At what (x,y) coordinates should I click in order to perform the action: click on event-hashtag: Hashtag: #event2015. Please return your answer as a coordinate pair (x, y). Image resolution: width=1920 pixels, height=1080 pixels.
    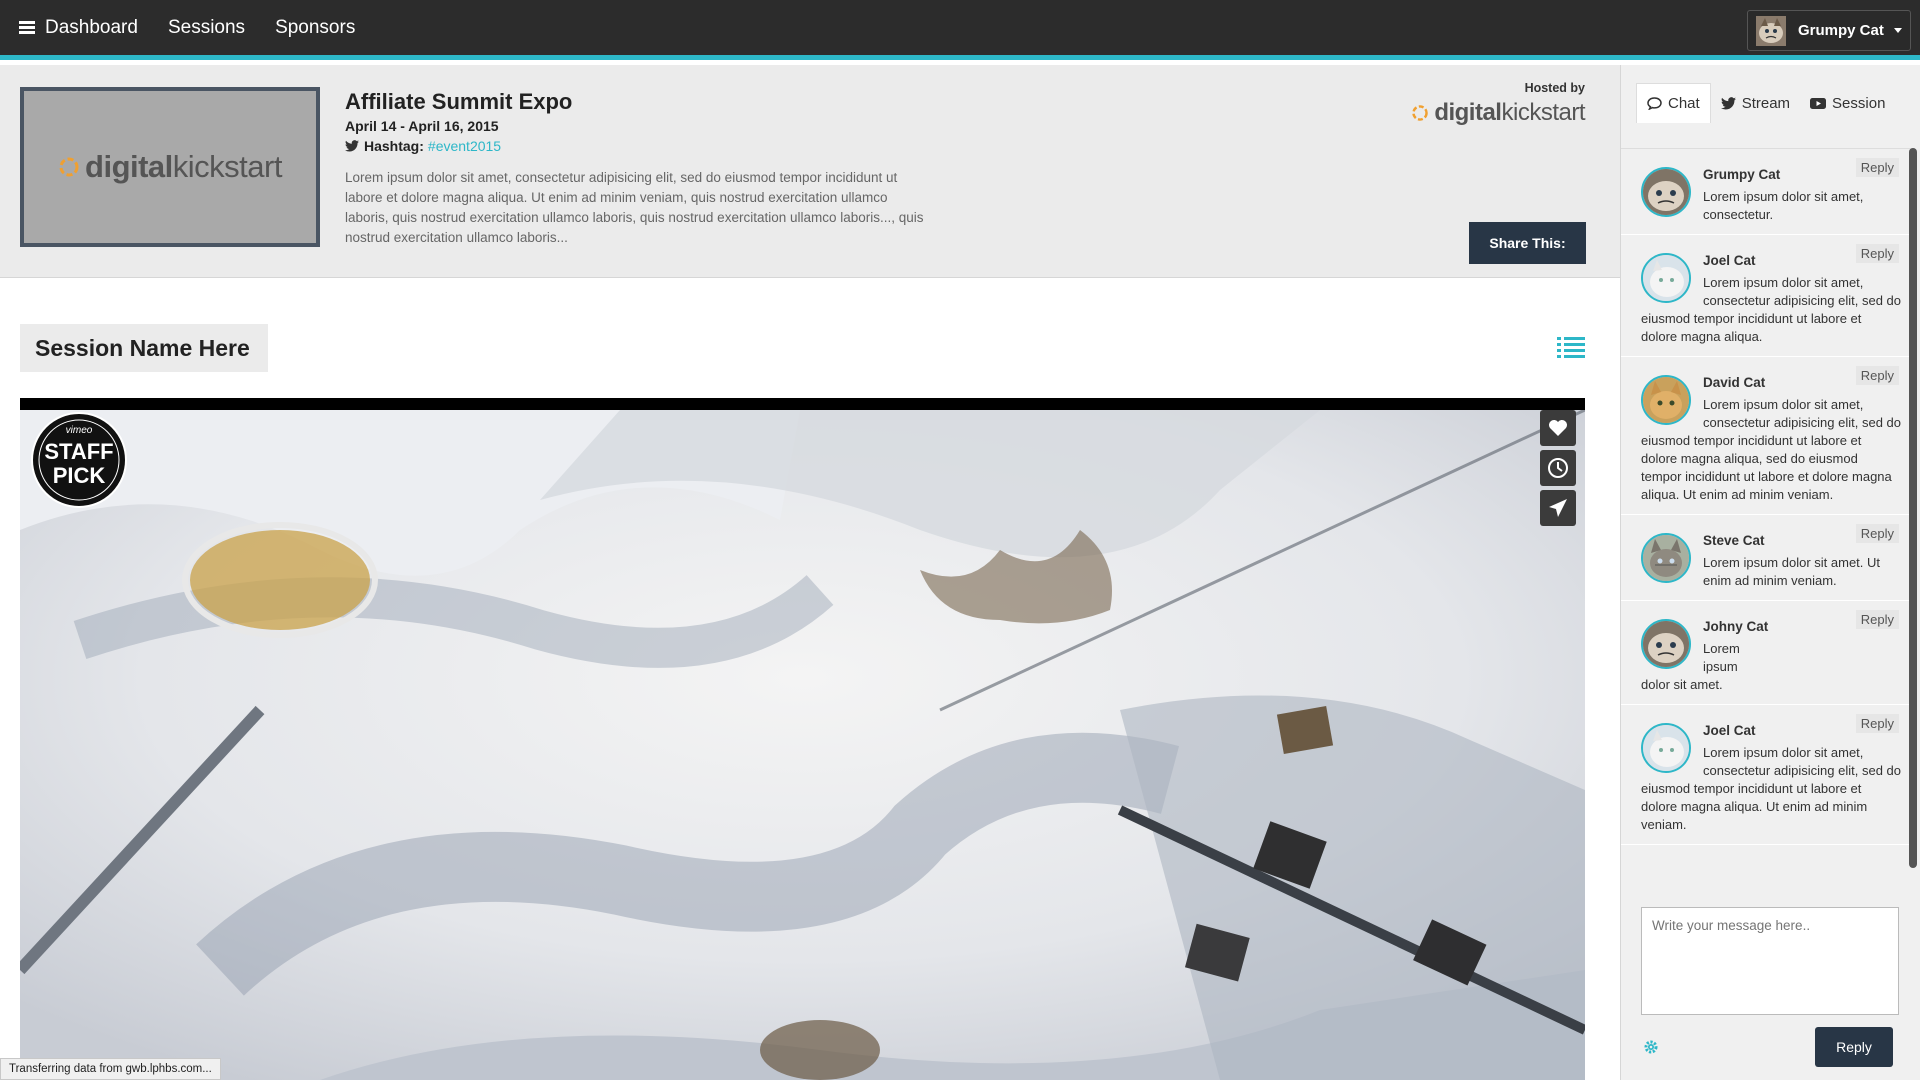
    Looking at the image, I should click on (423, 146).